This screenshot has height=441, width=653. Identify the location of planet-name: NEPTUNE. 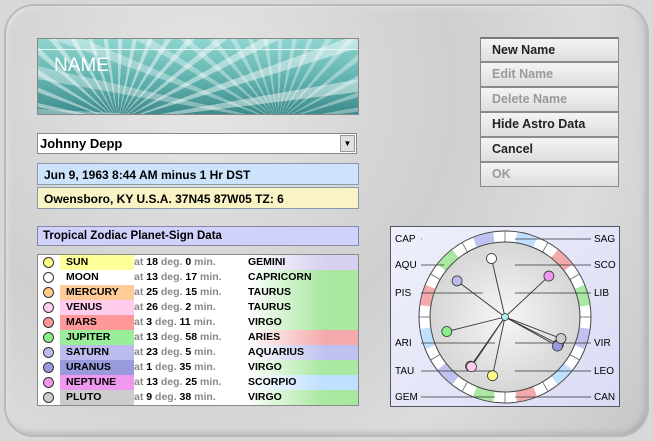
(97, 382).